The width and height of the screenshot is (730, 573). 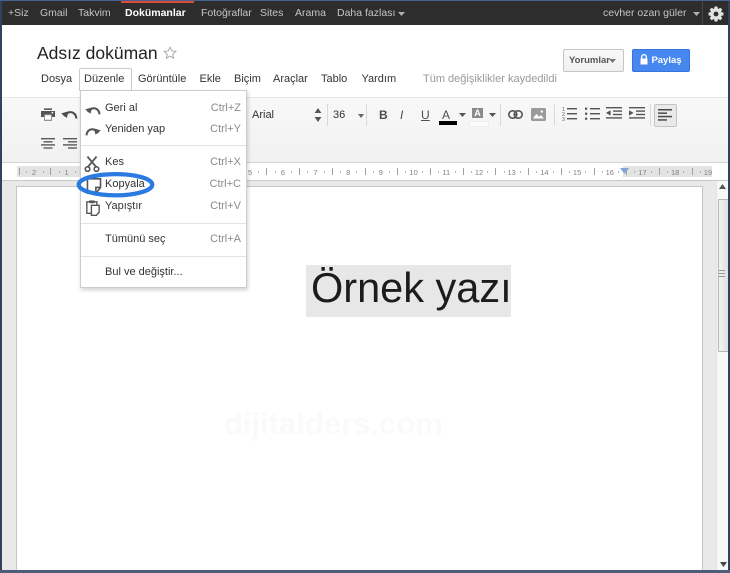 I want to click on svg-text: 3, so click(x=563, y=119).